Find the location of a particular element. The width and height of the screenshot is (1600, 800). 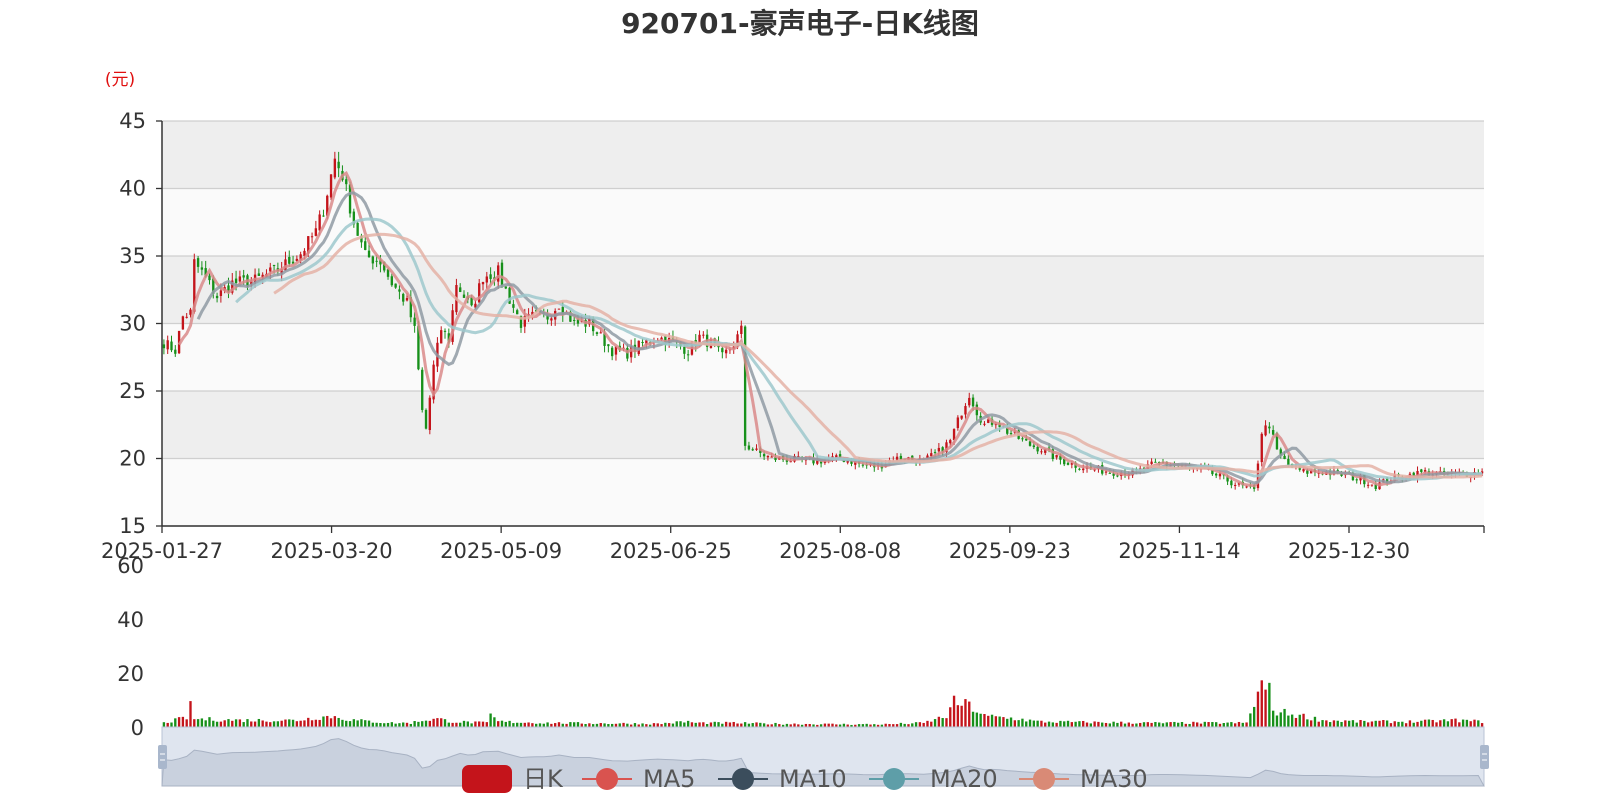

volume-tick-label: 40 is located at coordinates (130, 620).